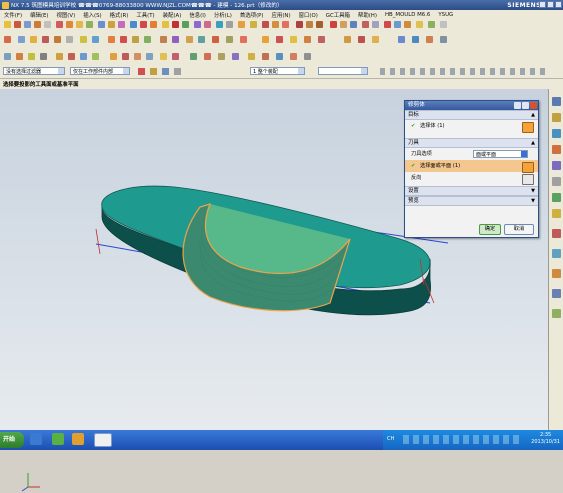 Image resolution: width=563 pixels, height=493 pixels. I want to click on resize-icon, so click(243, 39).